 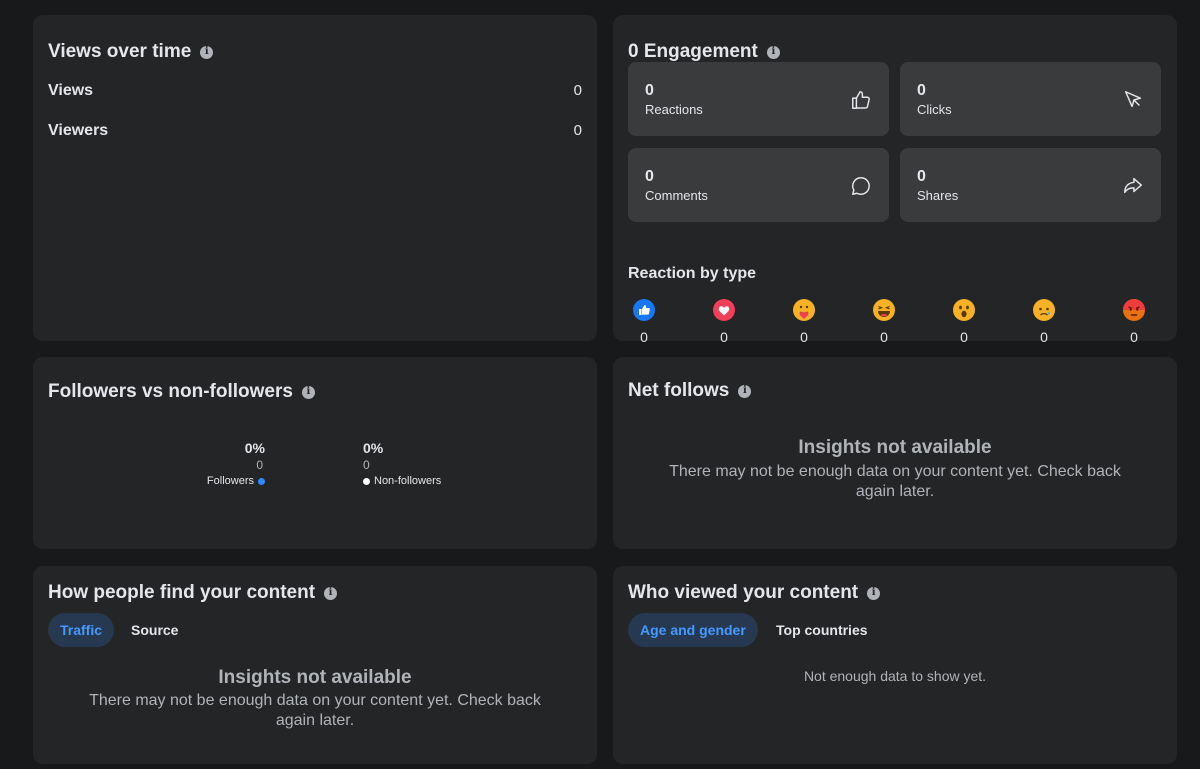 What do you see at coordinates (649, 176) in the screenshot?
I see `comments-count: 0` at bounding box center [649, 176].